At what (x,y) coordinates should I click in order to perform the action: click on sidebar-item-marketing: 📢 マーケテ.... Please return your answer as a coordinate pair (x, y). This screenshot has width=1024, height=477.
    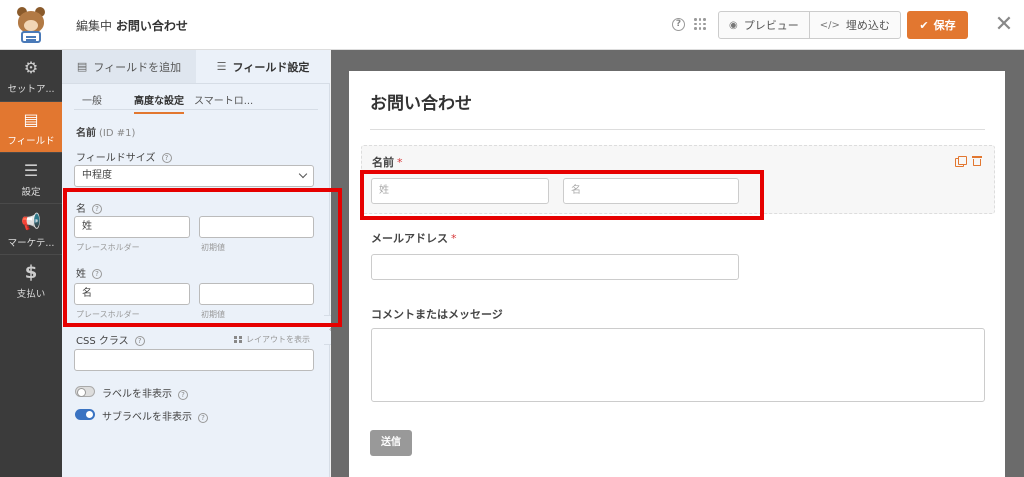
    Looking at the image, I should click on (31, 228).